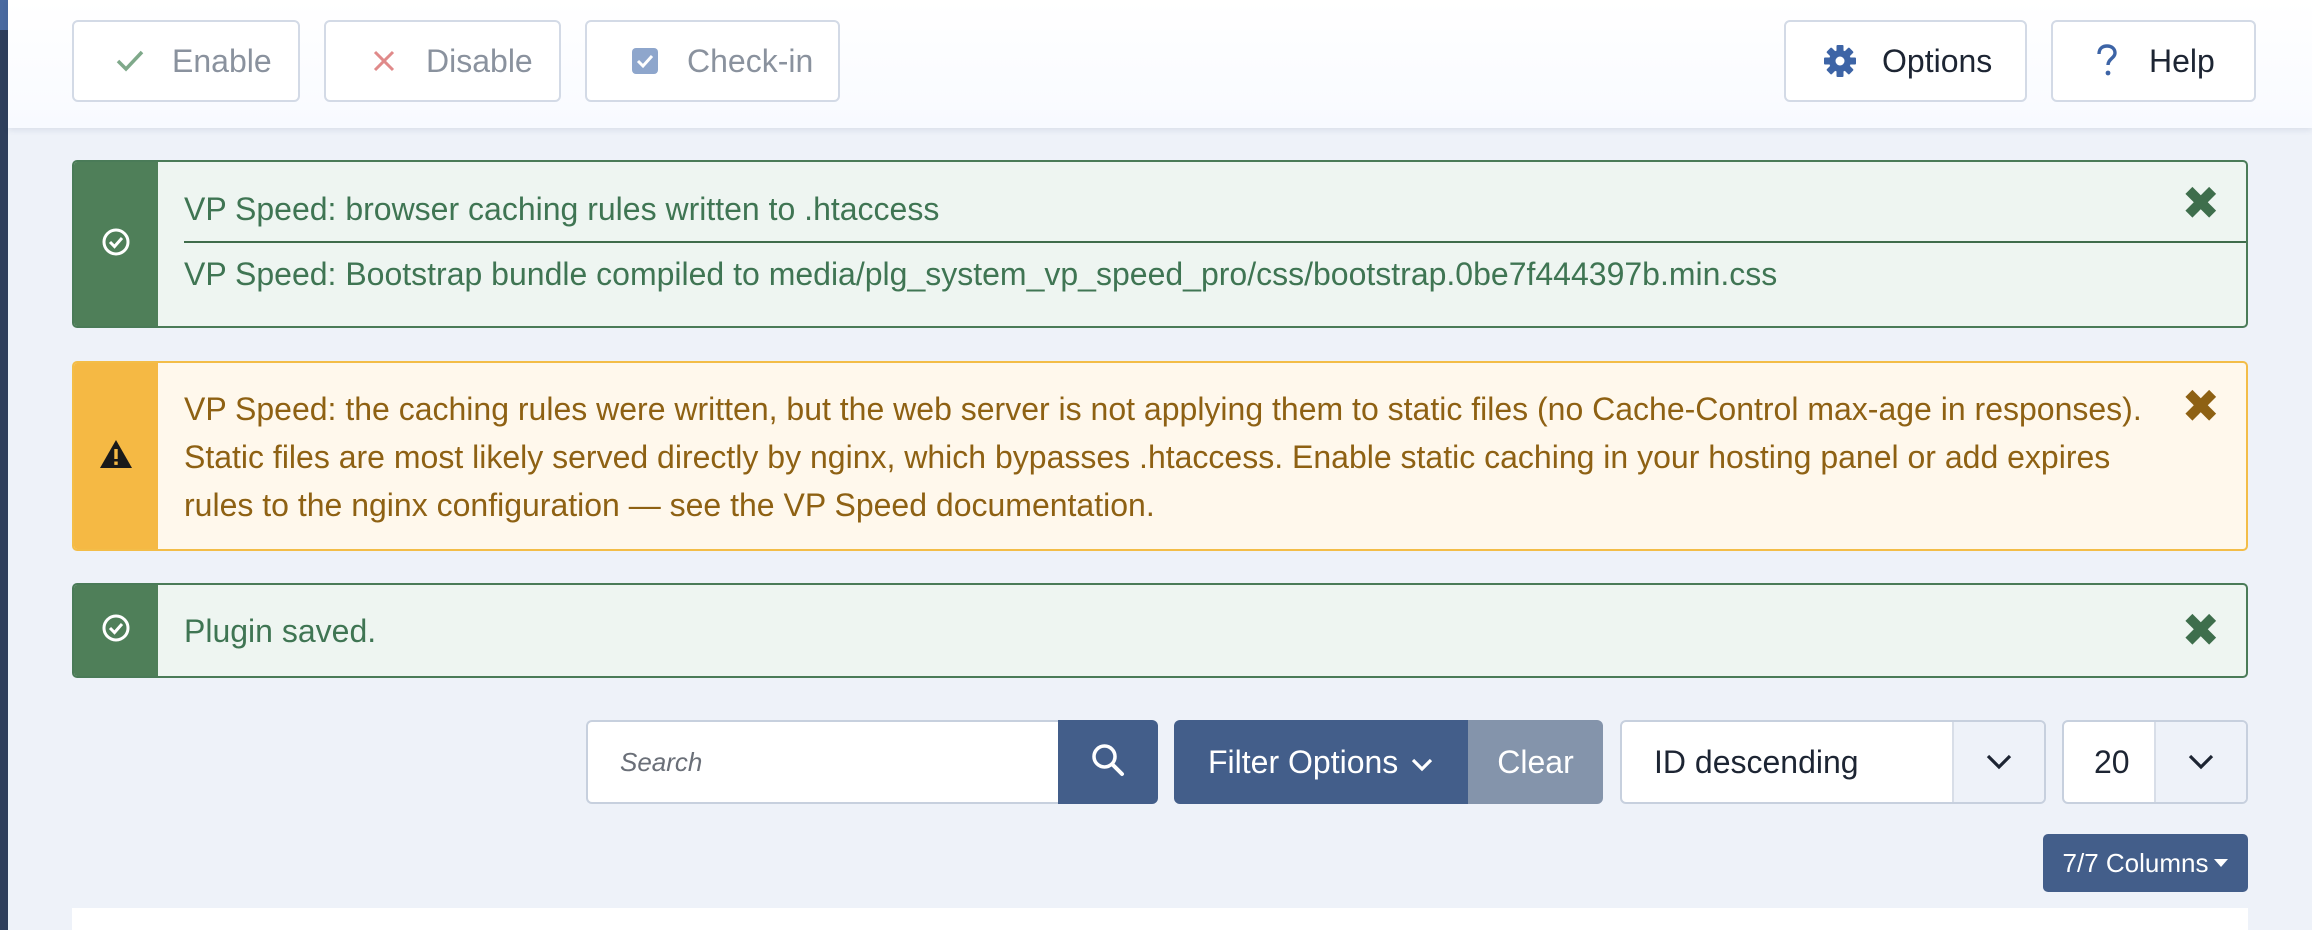 The image size is (2312, 930). What do you see at coordinates (1937, 60) in the screenshot?
I see `options-button-label: Options` at bounding box center [1937, 60].